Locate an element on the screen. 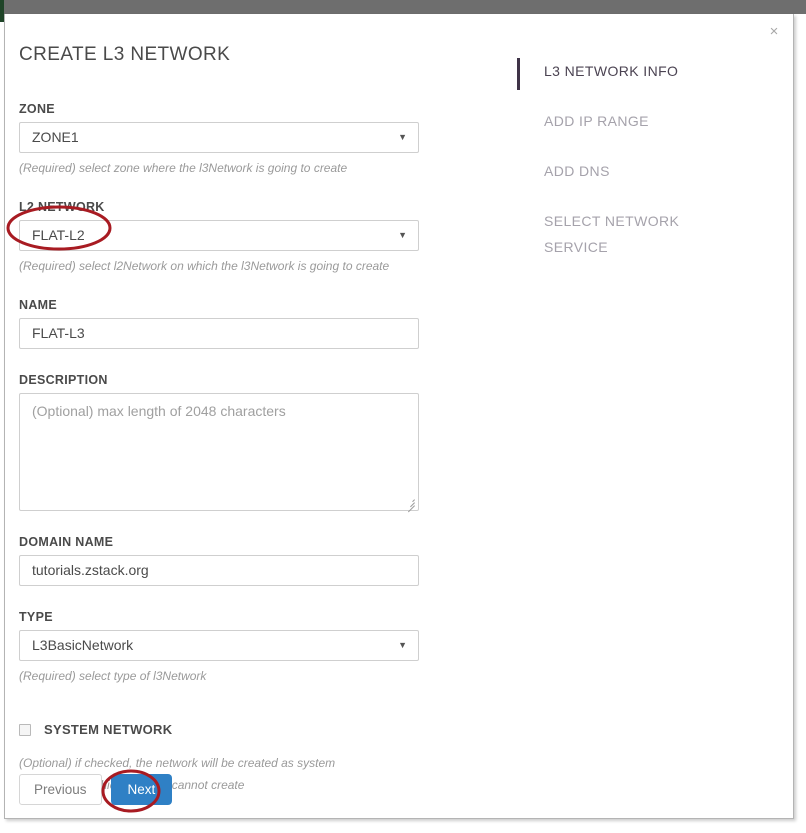 The width and height of the screenshot is (806, 833). page-title: CREATE L3 NETWORK is located at coordinates (125, 54).